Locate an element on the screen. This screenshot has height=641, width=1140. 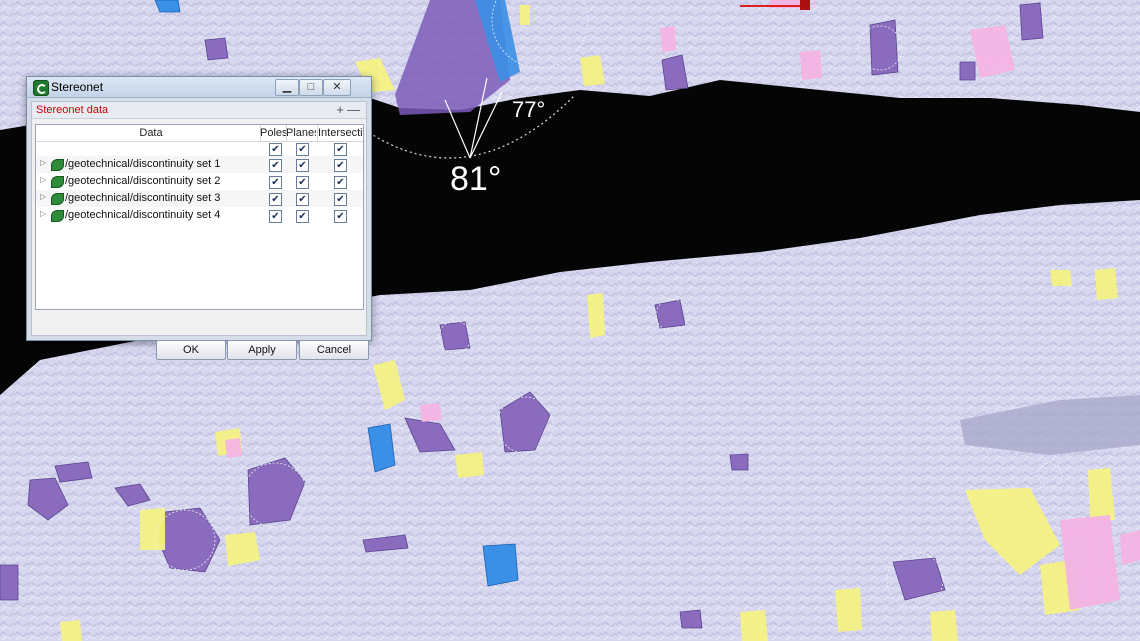
column-header-data: Data is located at coordinates (151, 133).